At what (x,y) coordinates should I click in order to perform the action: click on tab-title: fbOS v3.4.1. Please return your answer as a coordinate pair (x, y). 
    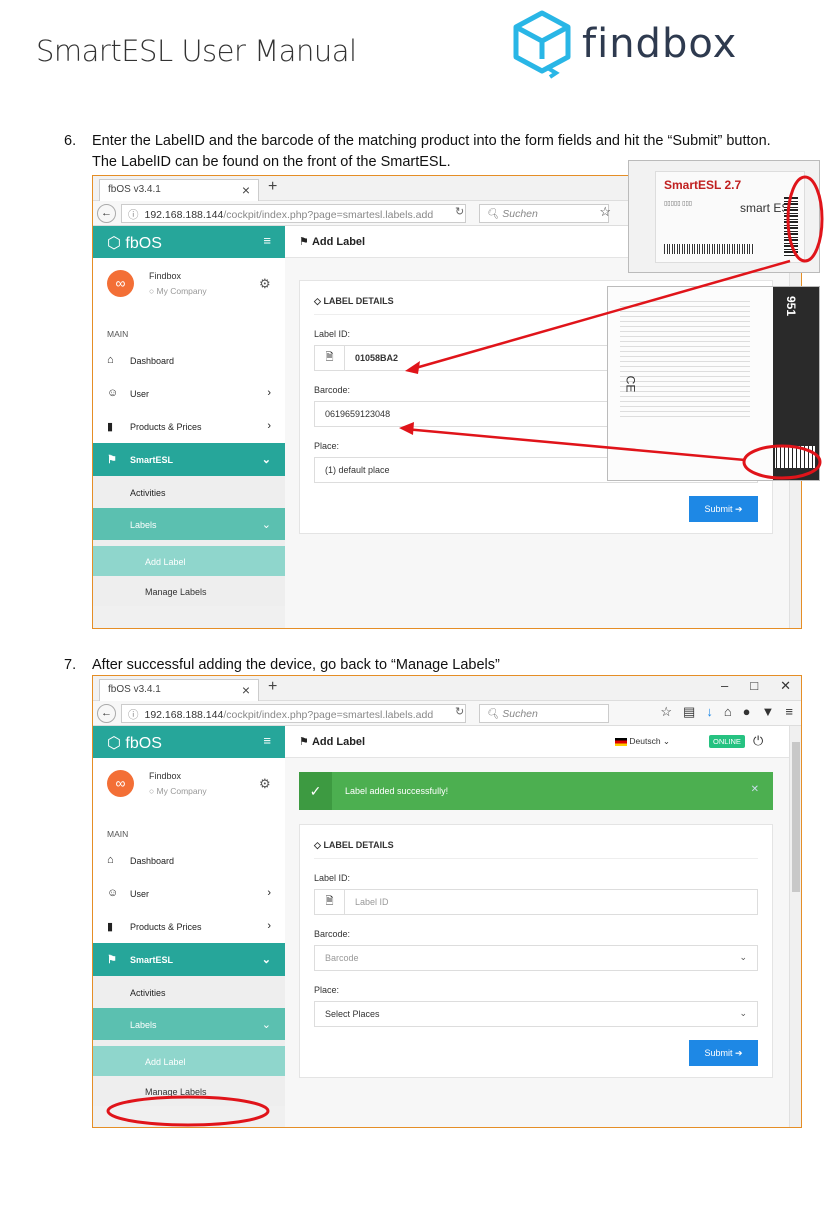
    Looking at the image, I should click on (134, 189).